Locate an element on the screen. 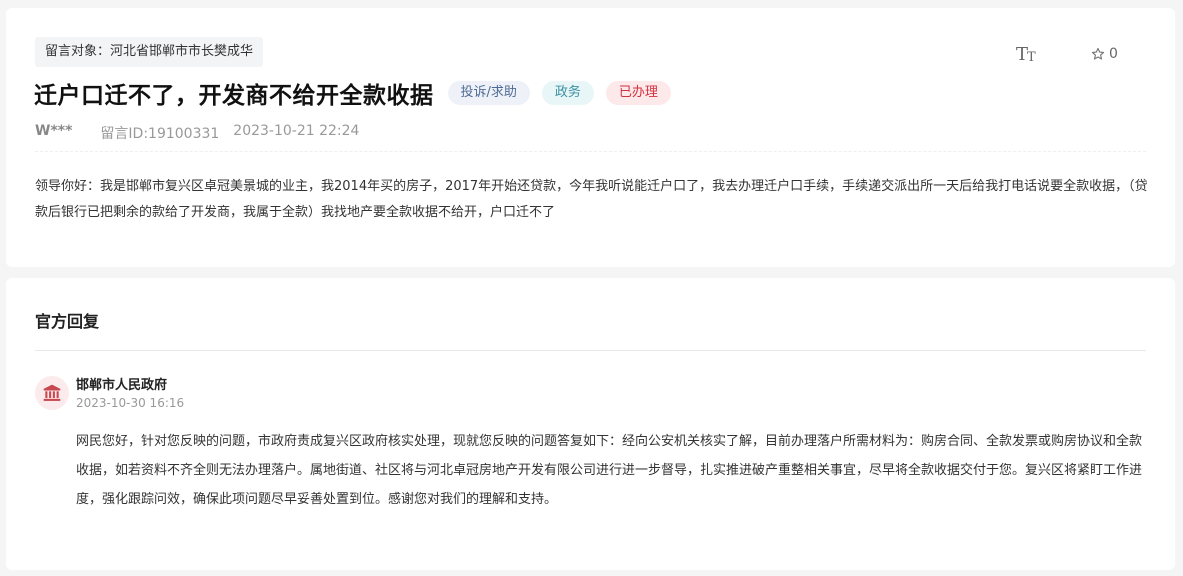  favorite-button: 0 is located at coordinates (1104, 54).